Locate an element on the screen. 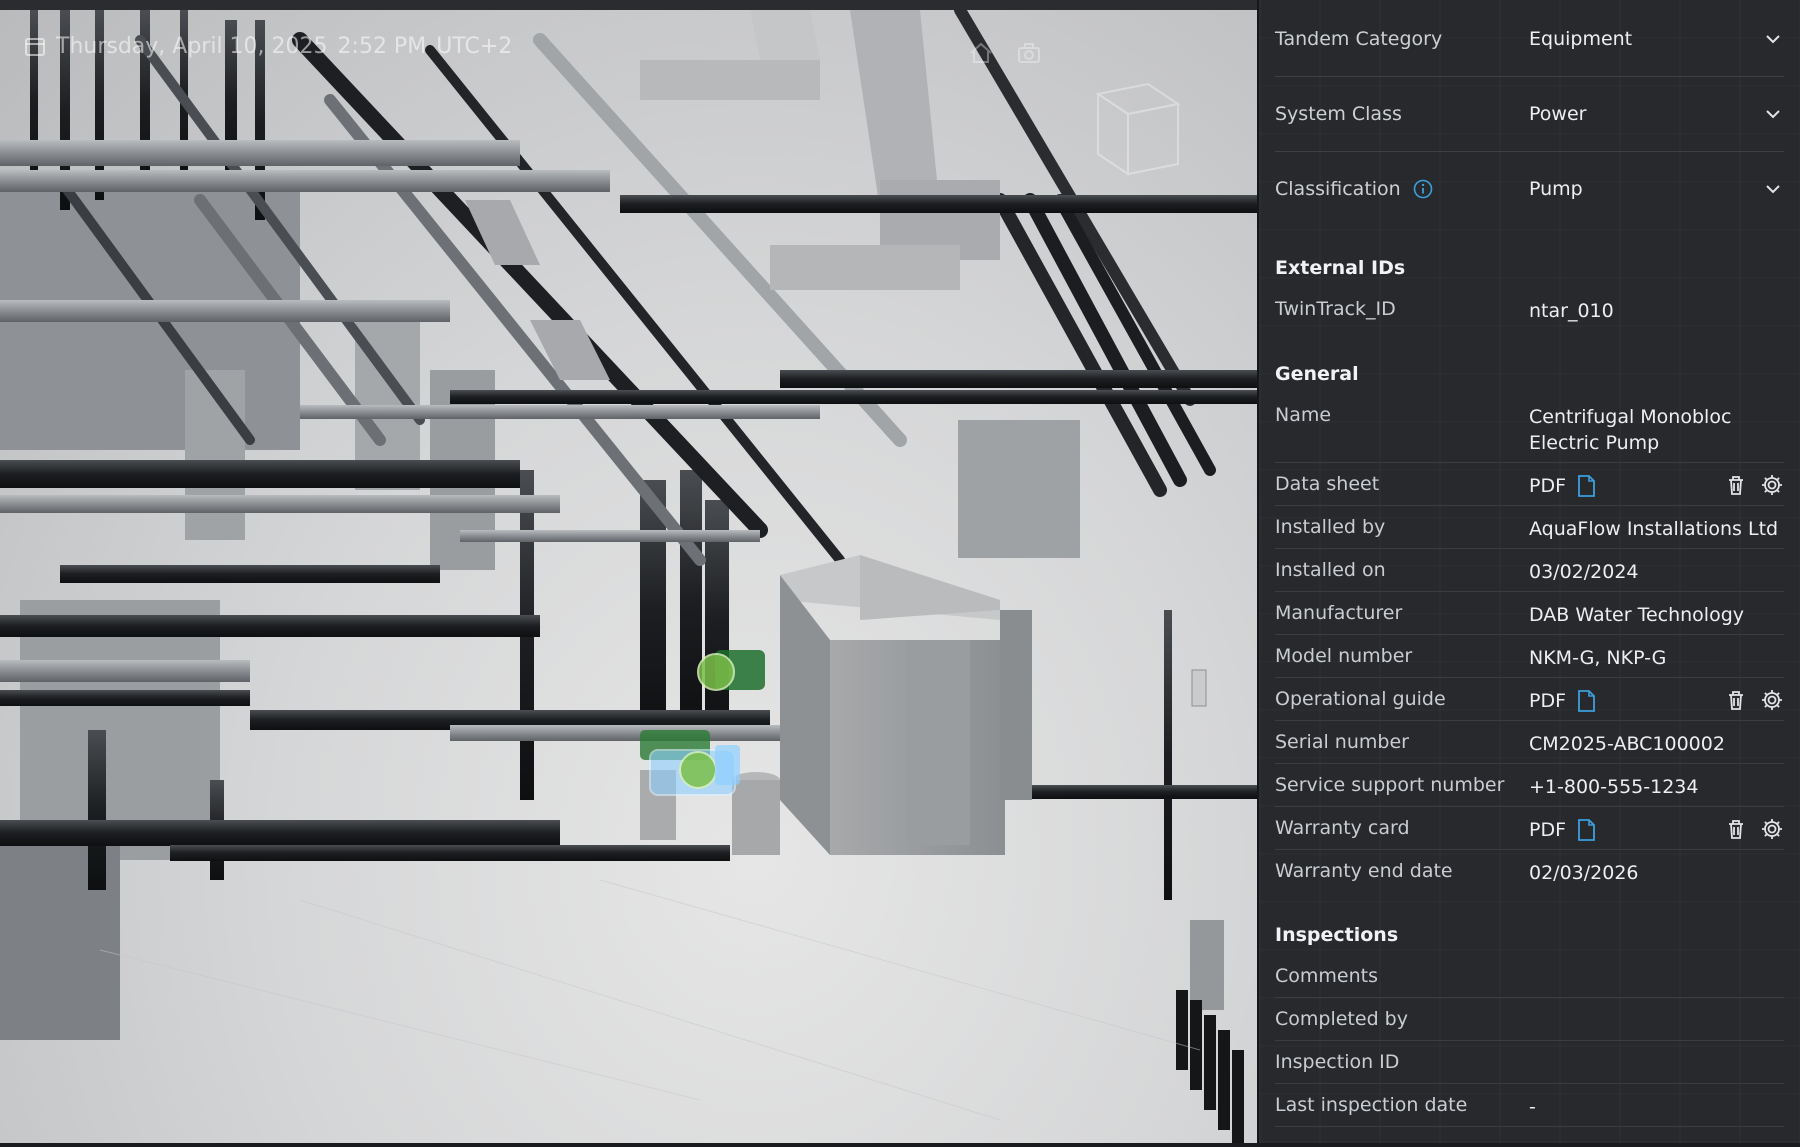  manufacturer-label: Manufacturer is located at coordinates (1339, 613).